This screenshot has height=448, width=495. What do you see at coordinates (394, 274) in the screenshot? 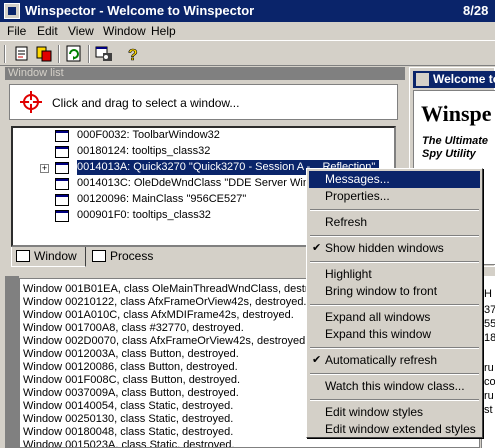
I see `menu-item-highlight: Highlight` at bounding box center [394, 274].